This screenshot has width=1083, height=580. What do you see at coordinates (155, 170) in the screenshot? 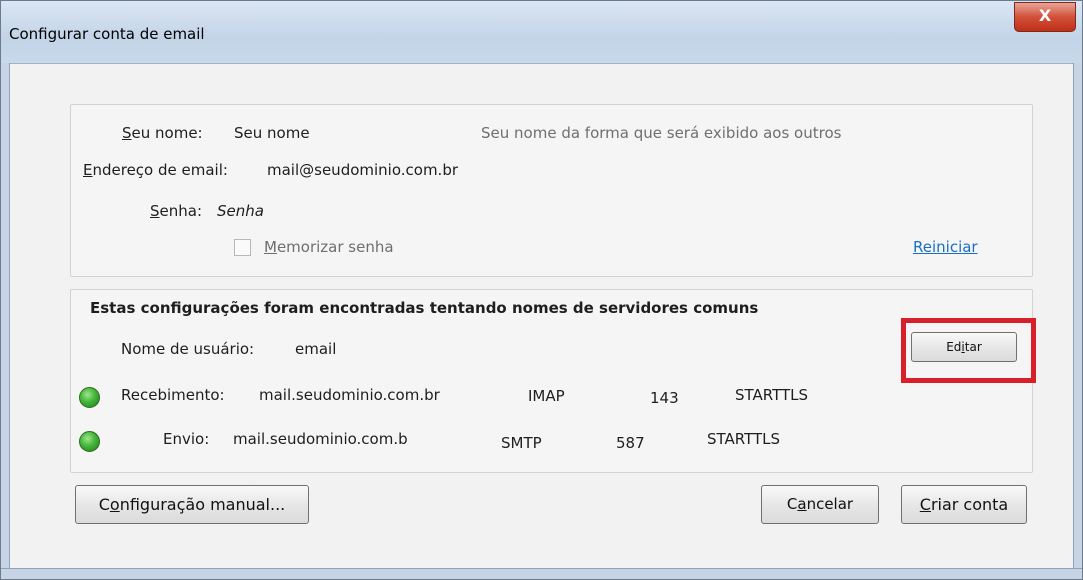
I see `email-label: Endereço de email:` at bounding box center [155, 170].